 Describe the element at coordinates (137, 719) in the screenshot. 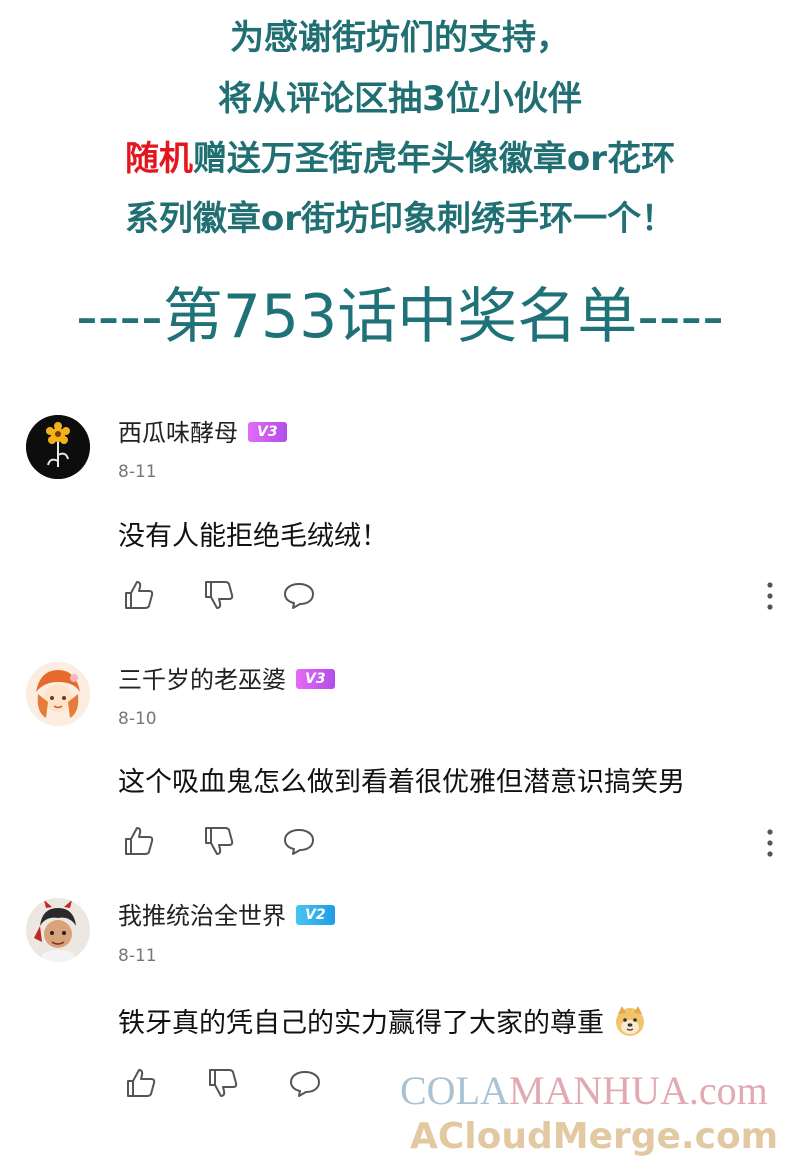

I see `comment-date: 8-10` at that location.